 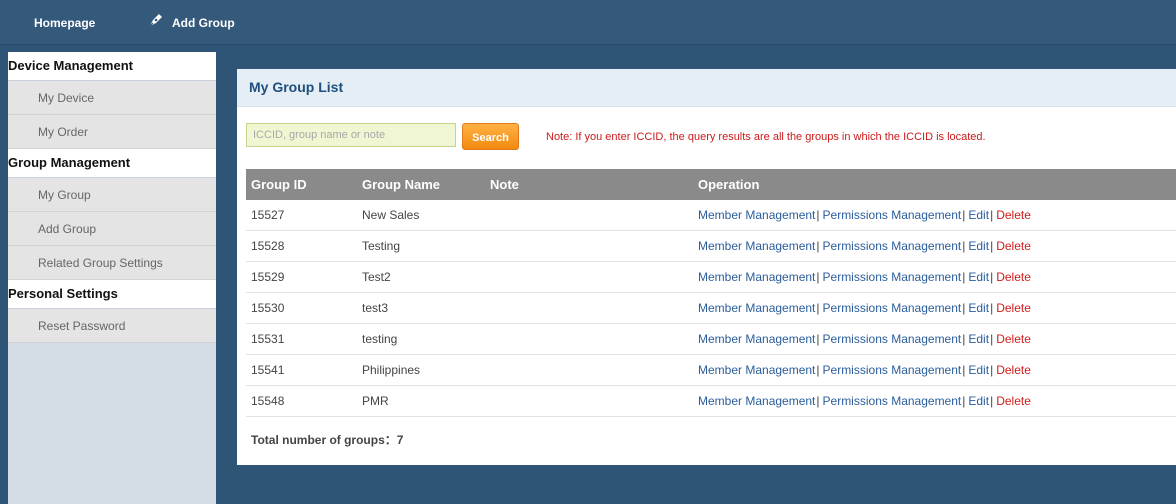 What do you see at coordinates (327, 440) in the screenshot?
I see `total-groups-count: Total number of groups：7` at bounding box center [327, 440].